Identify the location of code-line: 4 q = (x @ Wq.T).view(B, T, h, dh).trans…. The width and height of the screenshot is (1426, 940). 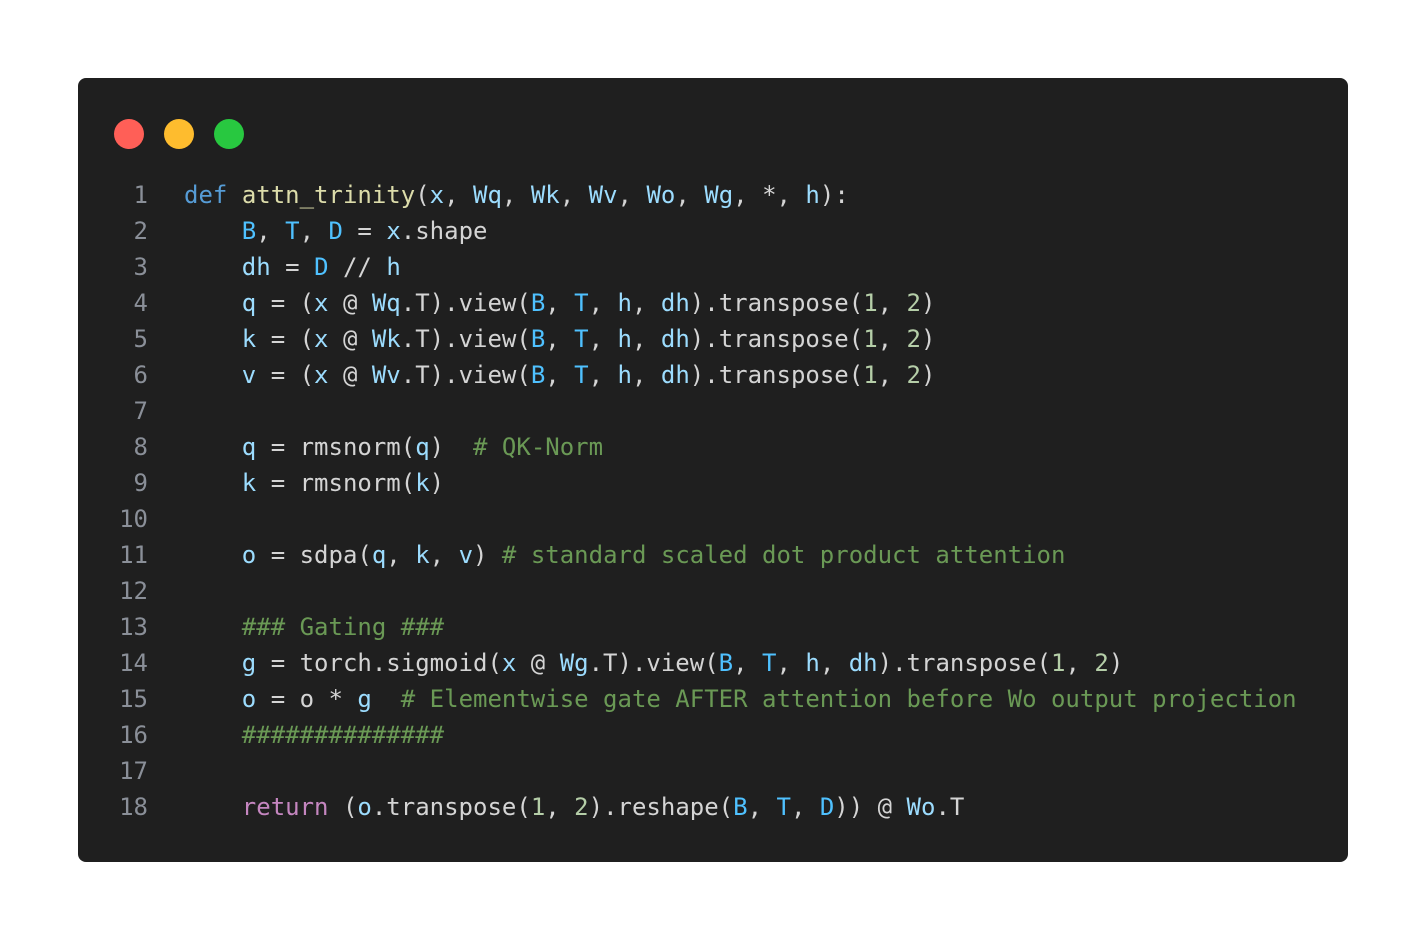
(687, 303).